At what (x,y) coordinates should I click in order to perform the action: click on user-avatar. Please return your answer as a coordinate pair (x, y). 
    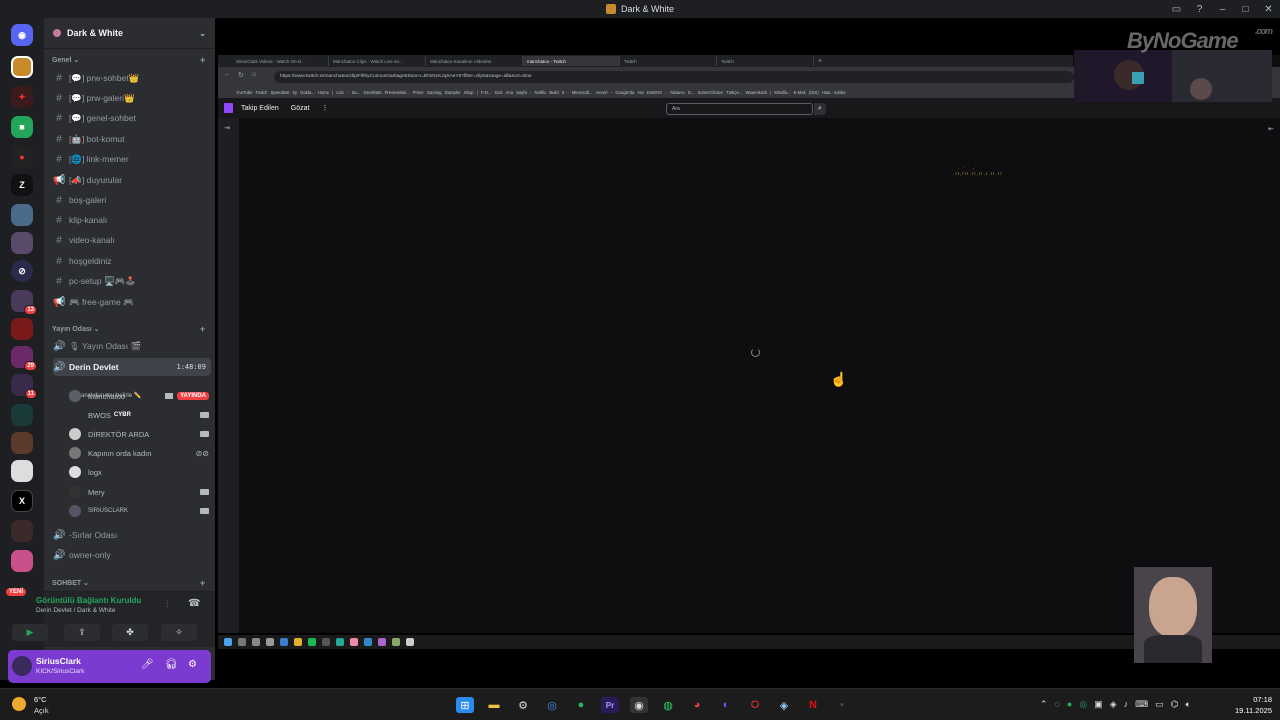
    Looking at the image, I should click on (22, 666).